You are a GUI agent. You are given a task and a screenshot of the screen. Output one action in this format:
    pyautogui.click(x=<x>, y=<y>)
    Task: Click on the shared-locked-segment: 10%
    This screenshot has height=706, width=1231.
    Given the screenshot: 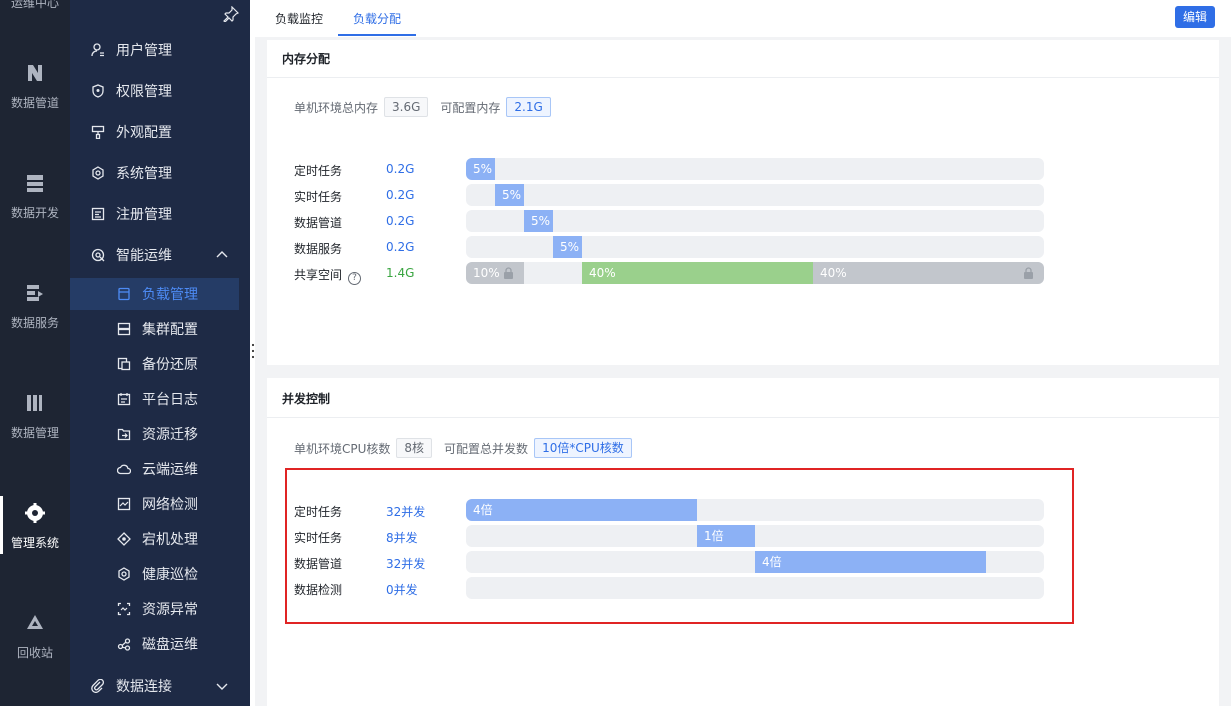 What is the action you would take?
    pyautogui.click(x=495, y=273)
    